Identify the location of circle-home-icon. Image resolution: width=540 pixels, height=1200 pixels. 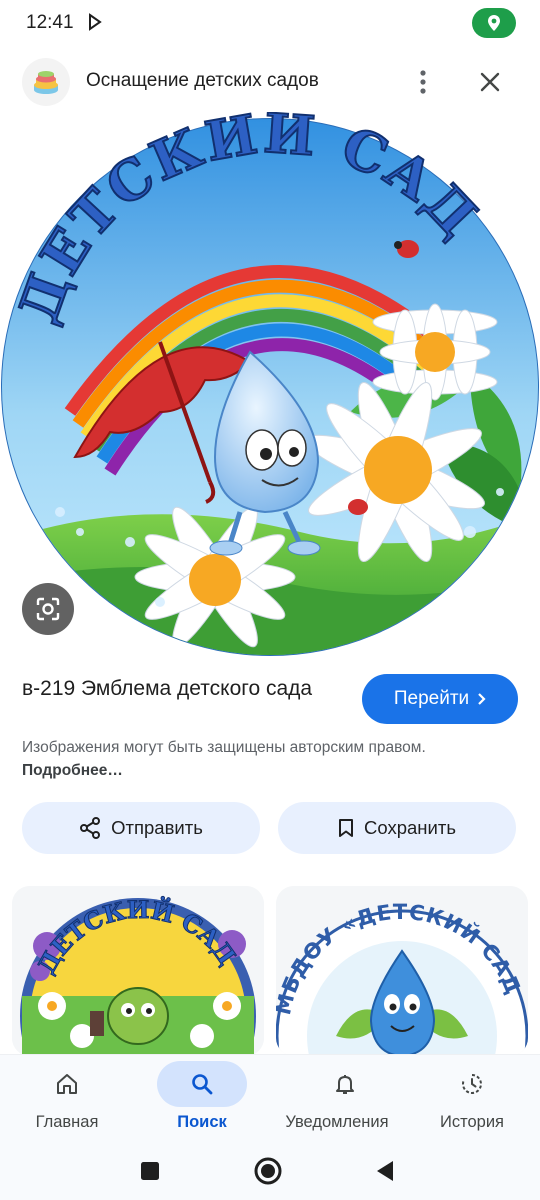
(268, 1171).